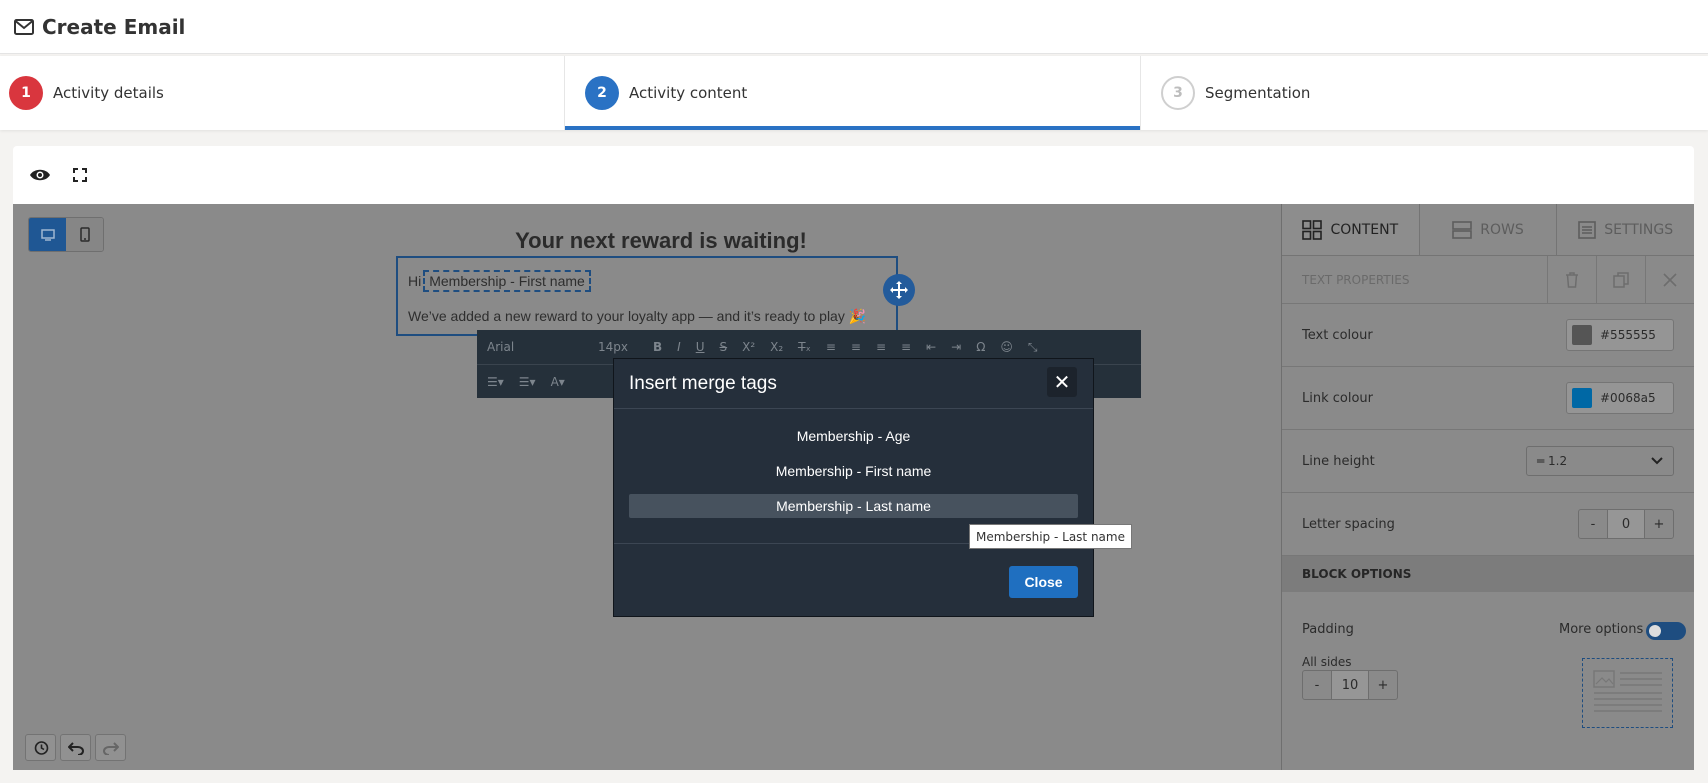  I want to click on history-icon, so click(41, 748).